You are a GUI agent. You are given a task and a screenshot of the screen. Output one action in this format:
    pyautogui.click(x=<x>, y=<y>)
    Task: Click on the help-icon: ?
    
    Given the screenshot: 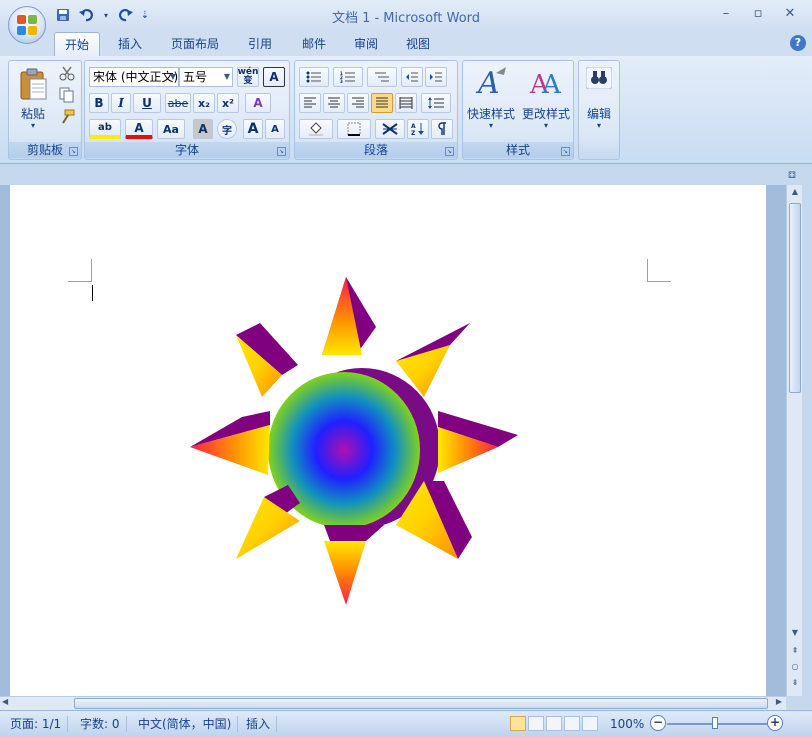 What is the action you would take?
    pyautogui.click(x=798, y=43)
    